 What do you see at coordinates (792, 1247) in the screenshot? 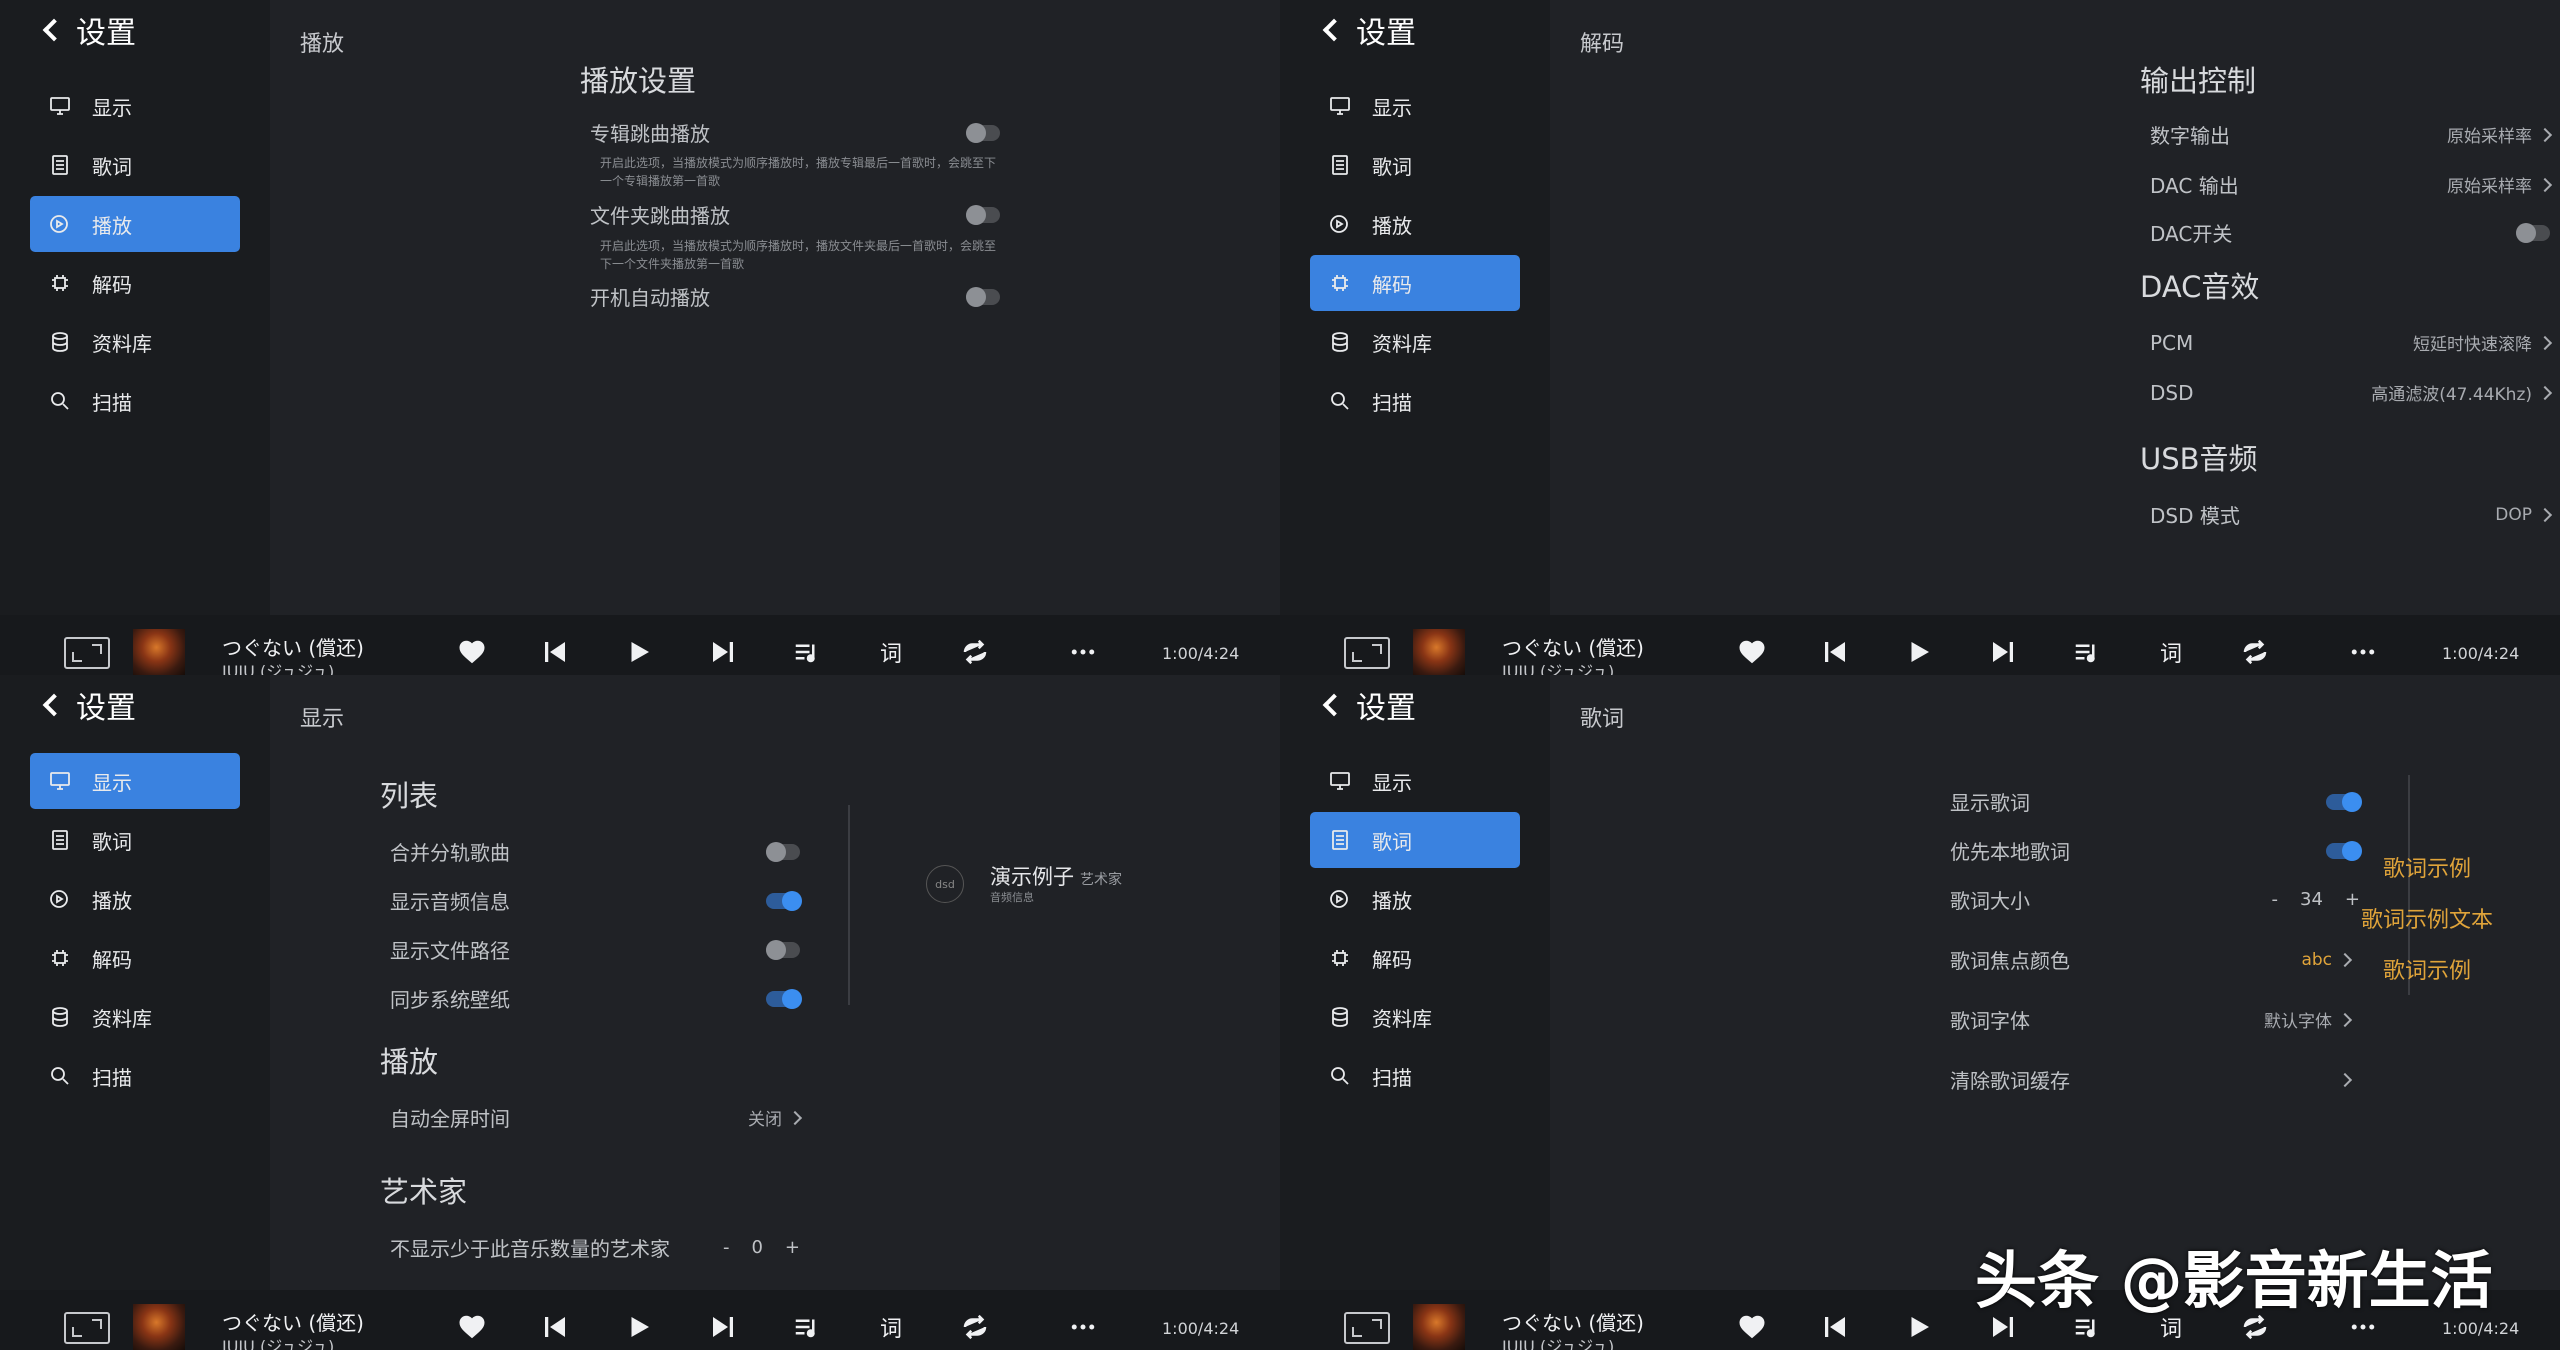
I see `plus-button: +` at bounding box center [792, 1247].